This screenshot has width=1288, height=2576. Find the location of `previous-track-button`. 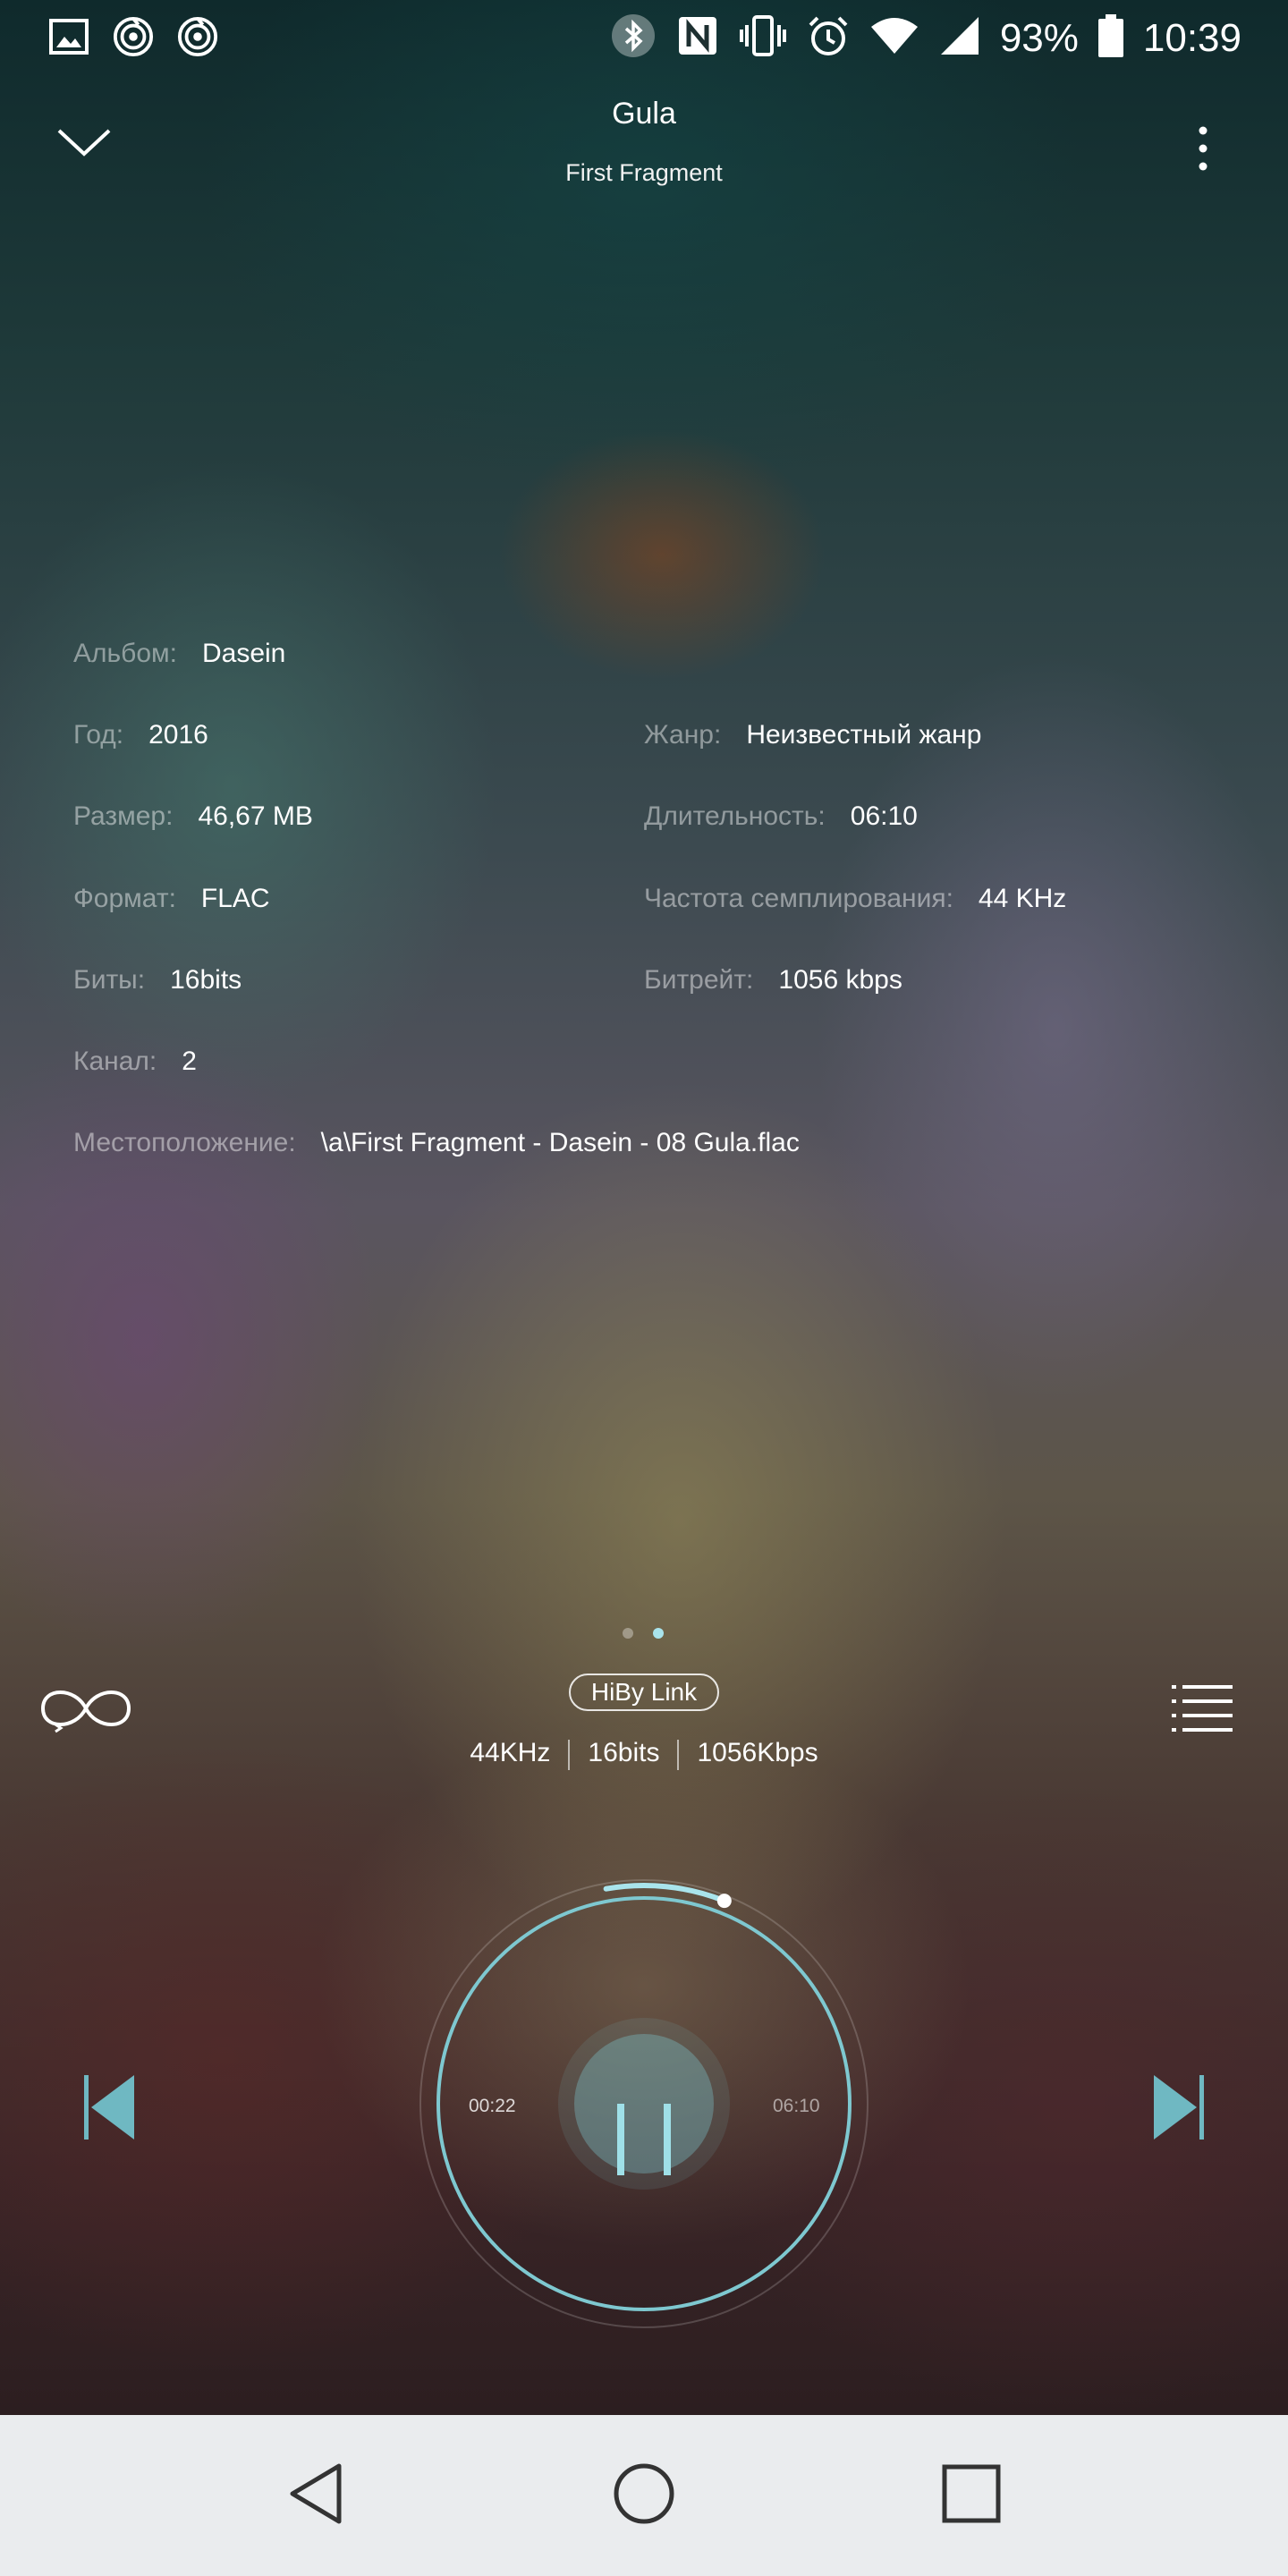

previous-track-button is located at coordinates (110, 2107).